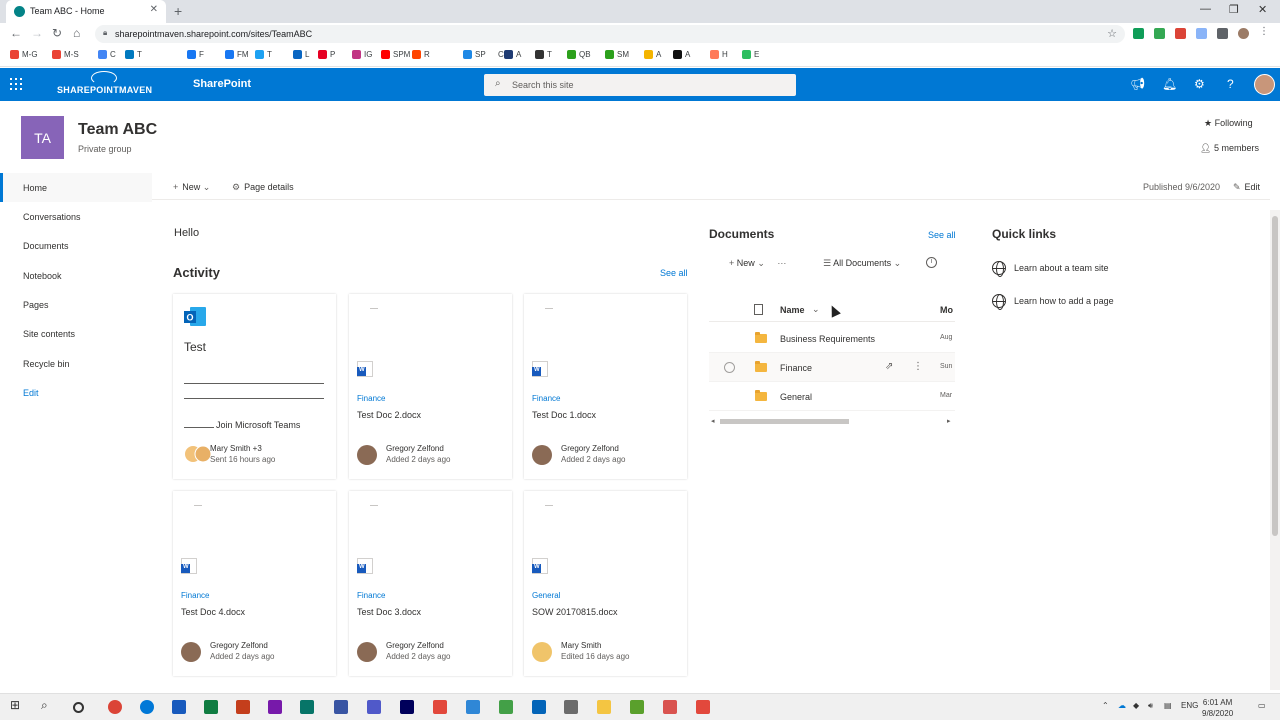 Image resolution: width=1280 pixels, height=720 pixels. What do you see at coordinates (263, 187) in the screenshot?
I see `page-details-button: ⚙ Page details` at bounding box center [263, 187].